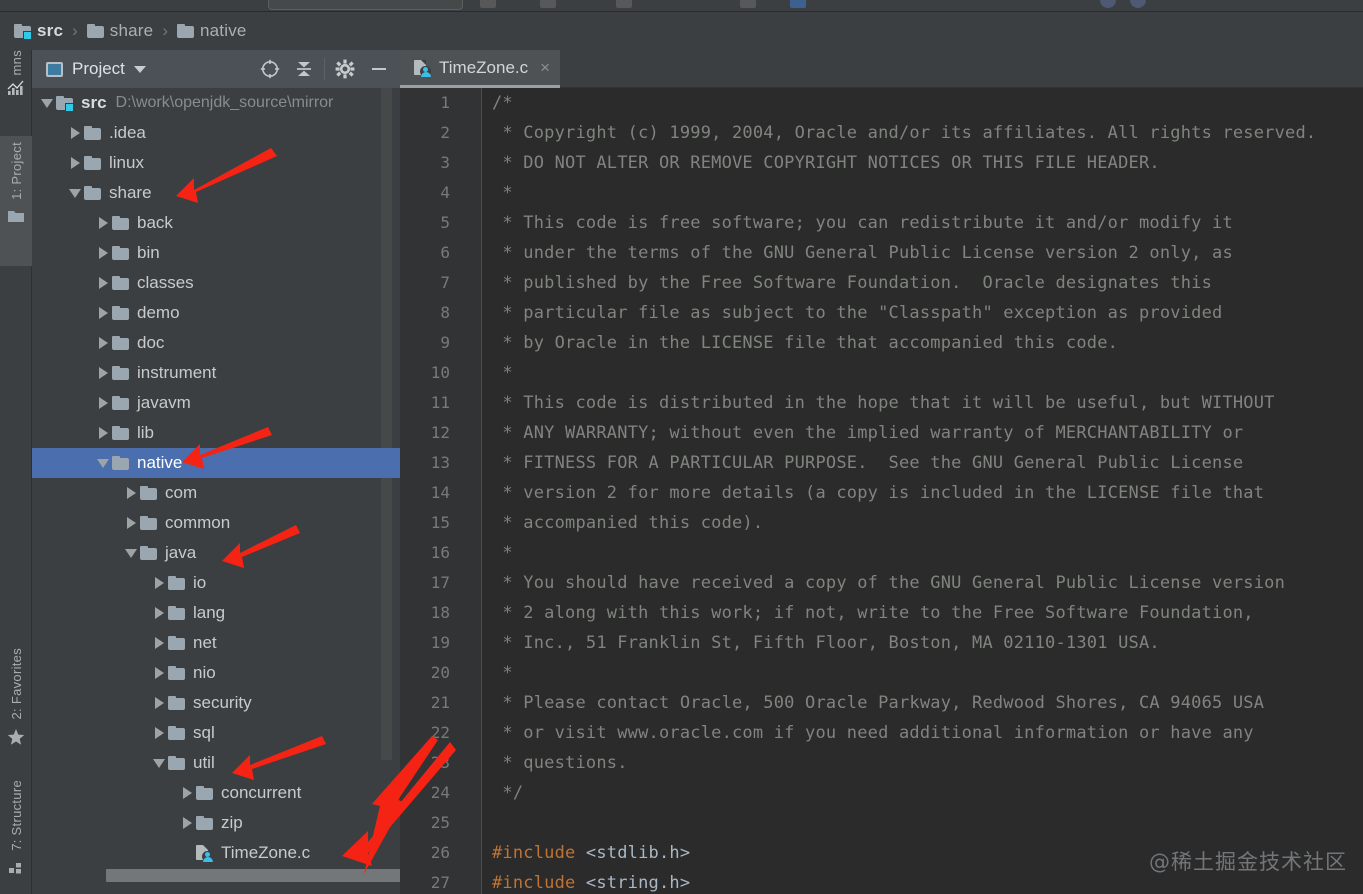  I want to click on account-icon, so click(1108, 4).